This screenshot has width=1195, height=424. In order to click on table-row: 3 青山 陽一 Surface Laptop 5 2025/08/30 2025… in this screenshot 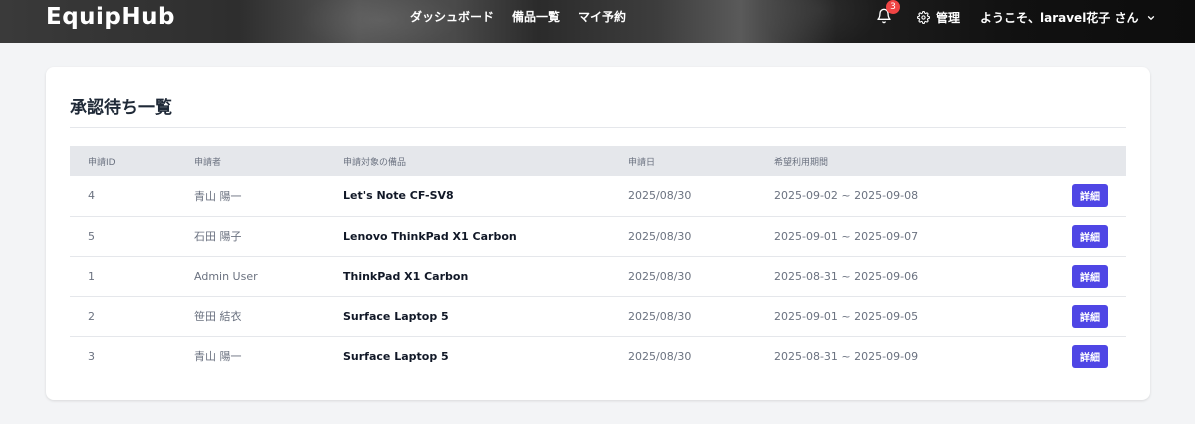, I will do `click(598, 356)`.